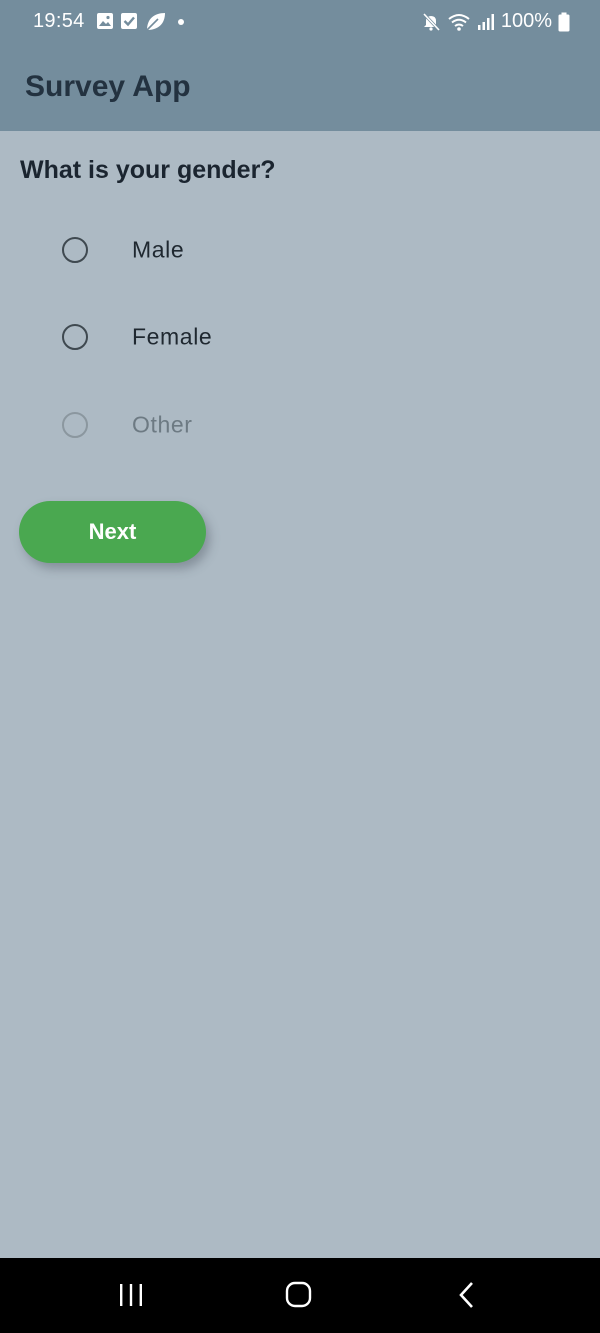 The height and width of the screenshot is (1333, 600). I want to click on option-label-female: Female, so click(172, 336).